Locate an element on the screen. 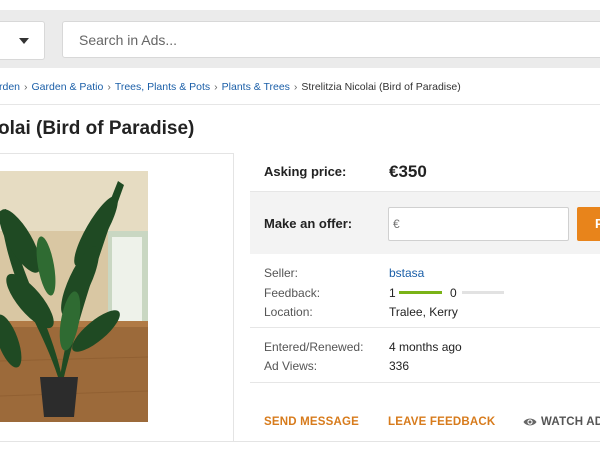  views-value: 336 is located at coordinates (399, 366).